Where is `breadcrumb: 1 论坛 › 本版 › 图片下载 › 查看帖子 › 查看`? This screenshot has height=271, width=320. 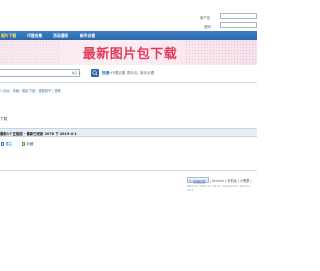
breadcrumb: 1 论坛 › 本版 › 图片下载 › 查看帖子 › 查看 is located at coordinates (30, 90).